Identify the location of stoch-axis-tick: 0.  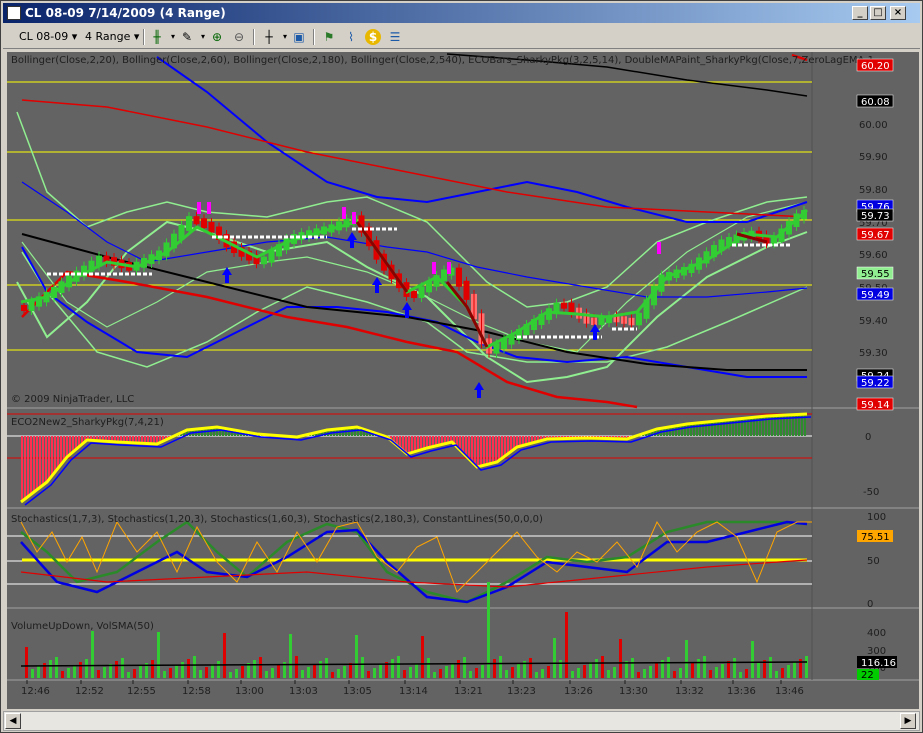
(870, 604).